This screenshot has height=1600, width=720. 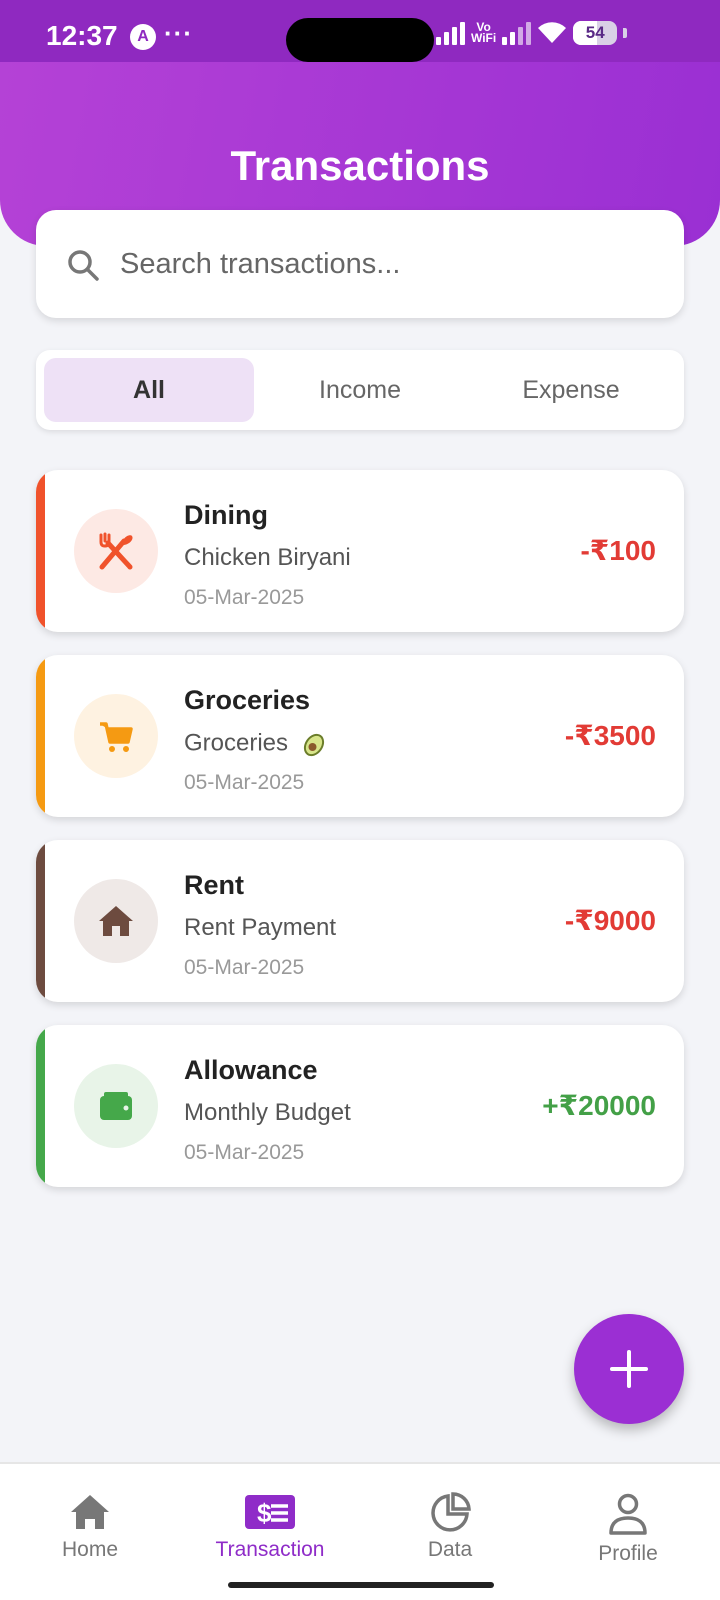 I want to click on more-notifications-icon: ···, so click(x=178, y=33).